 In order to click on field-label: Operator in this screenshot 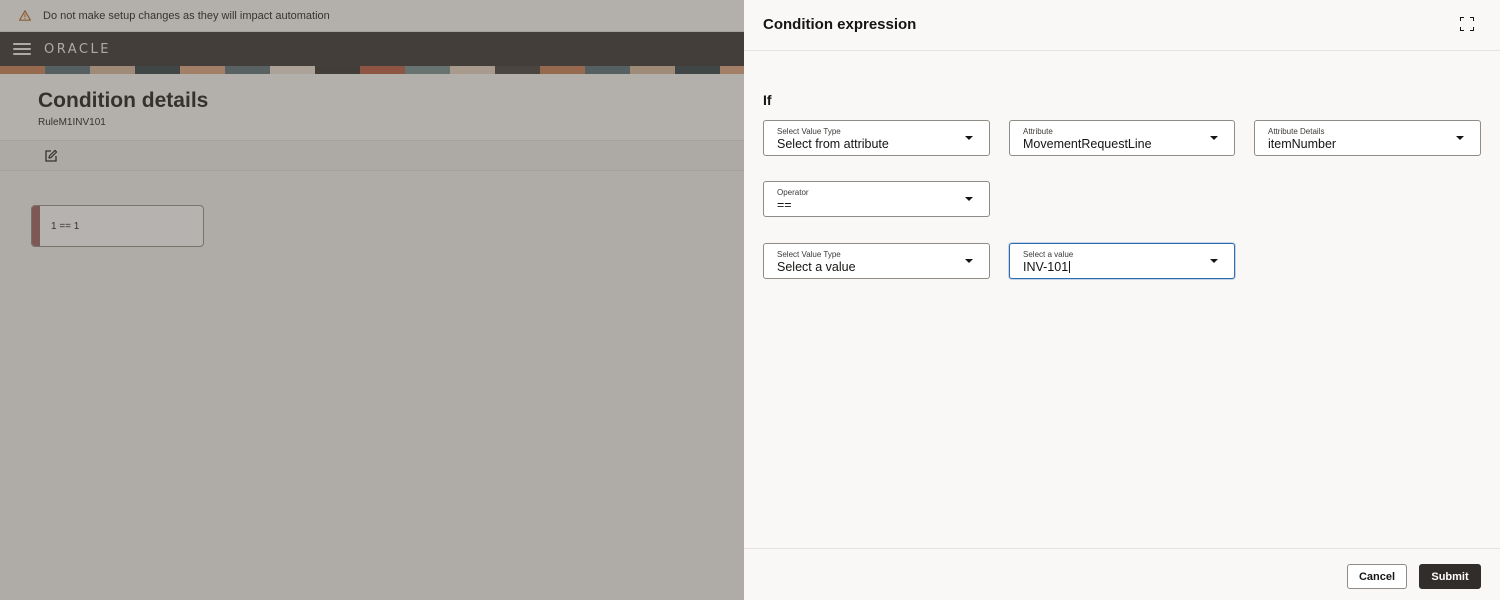, I will do `click(793, 192)`.